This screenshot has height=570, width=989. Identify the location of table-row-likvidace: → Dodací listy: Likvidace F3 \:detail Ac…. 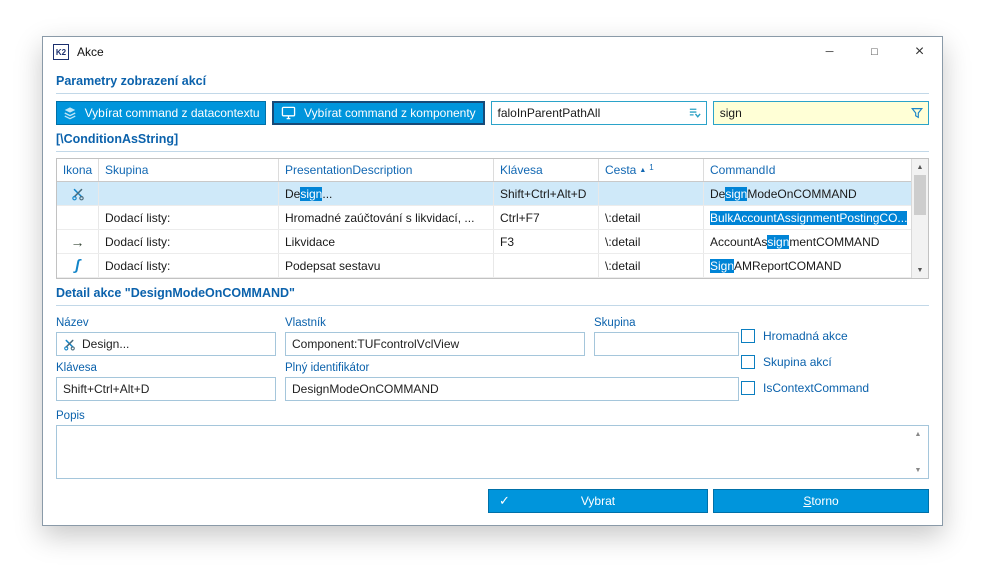
(484, 242).